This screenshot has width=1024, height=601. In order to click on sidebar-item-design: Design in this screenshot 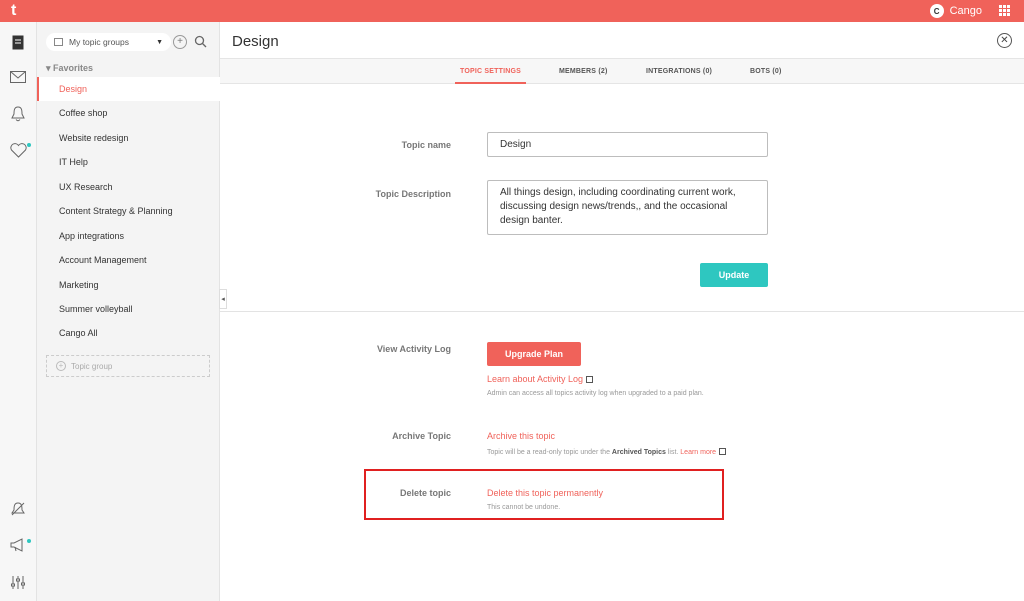, I will do `click(128, 89)`.